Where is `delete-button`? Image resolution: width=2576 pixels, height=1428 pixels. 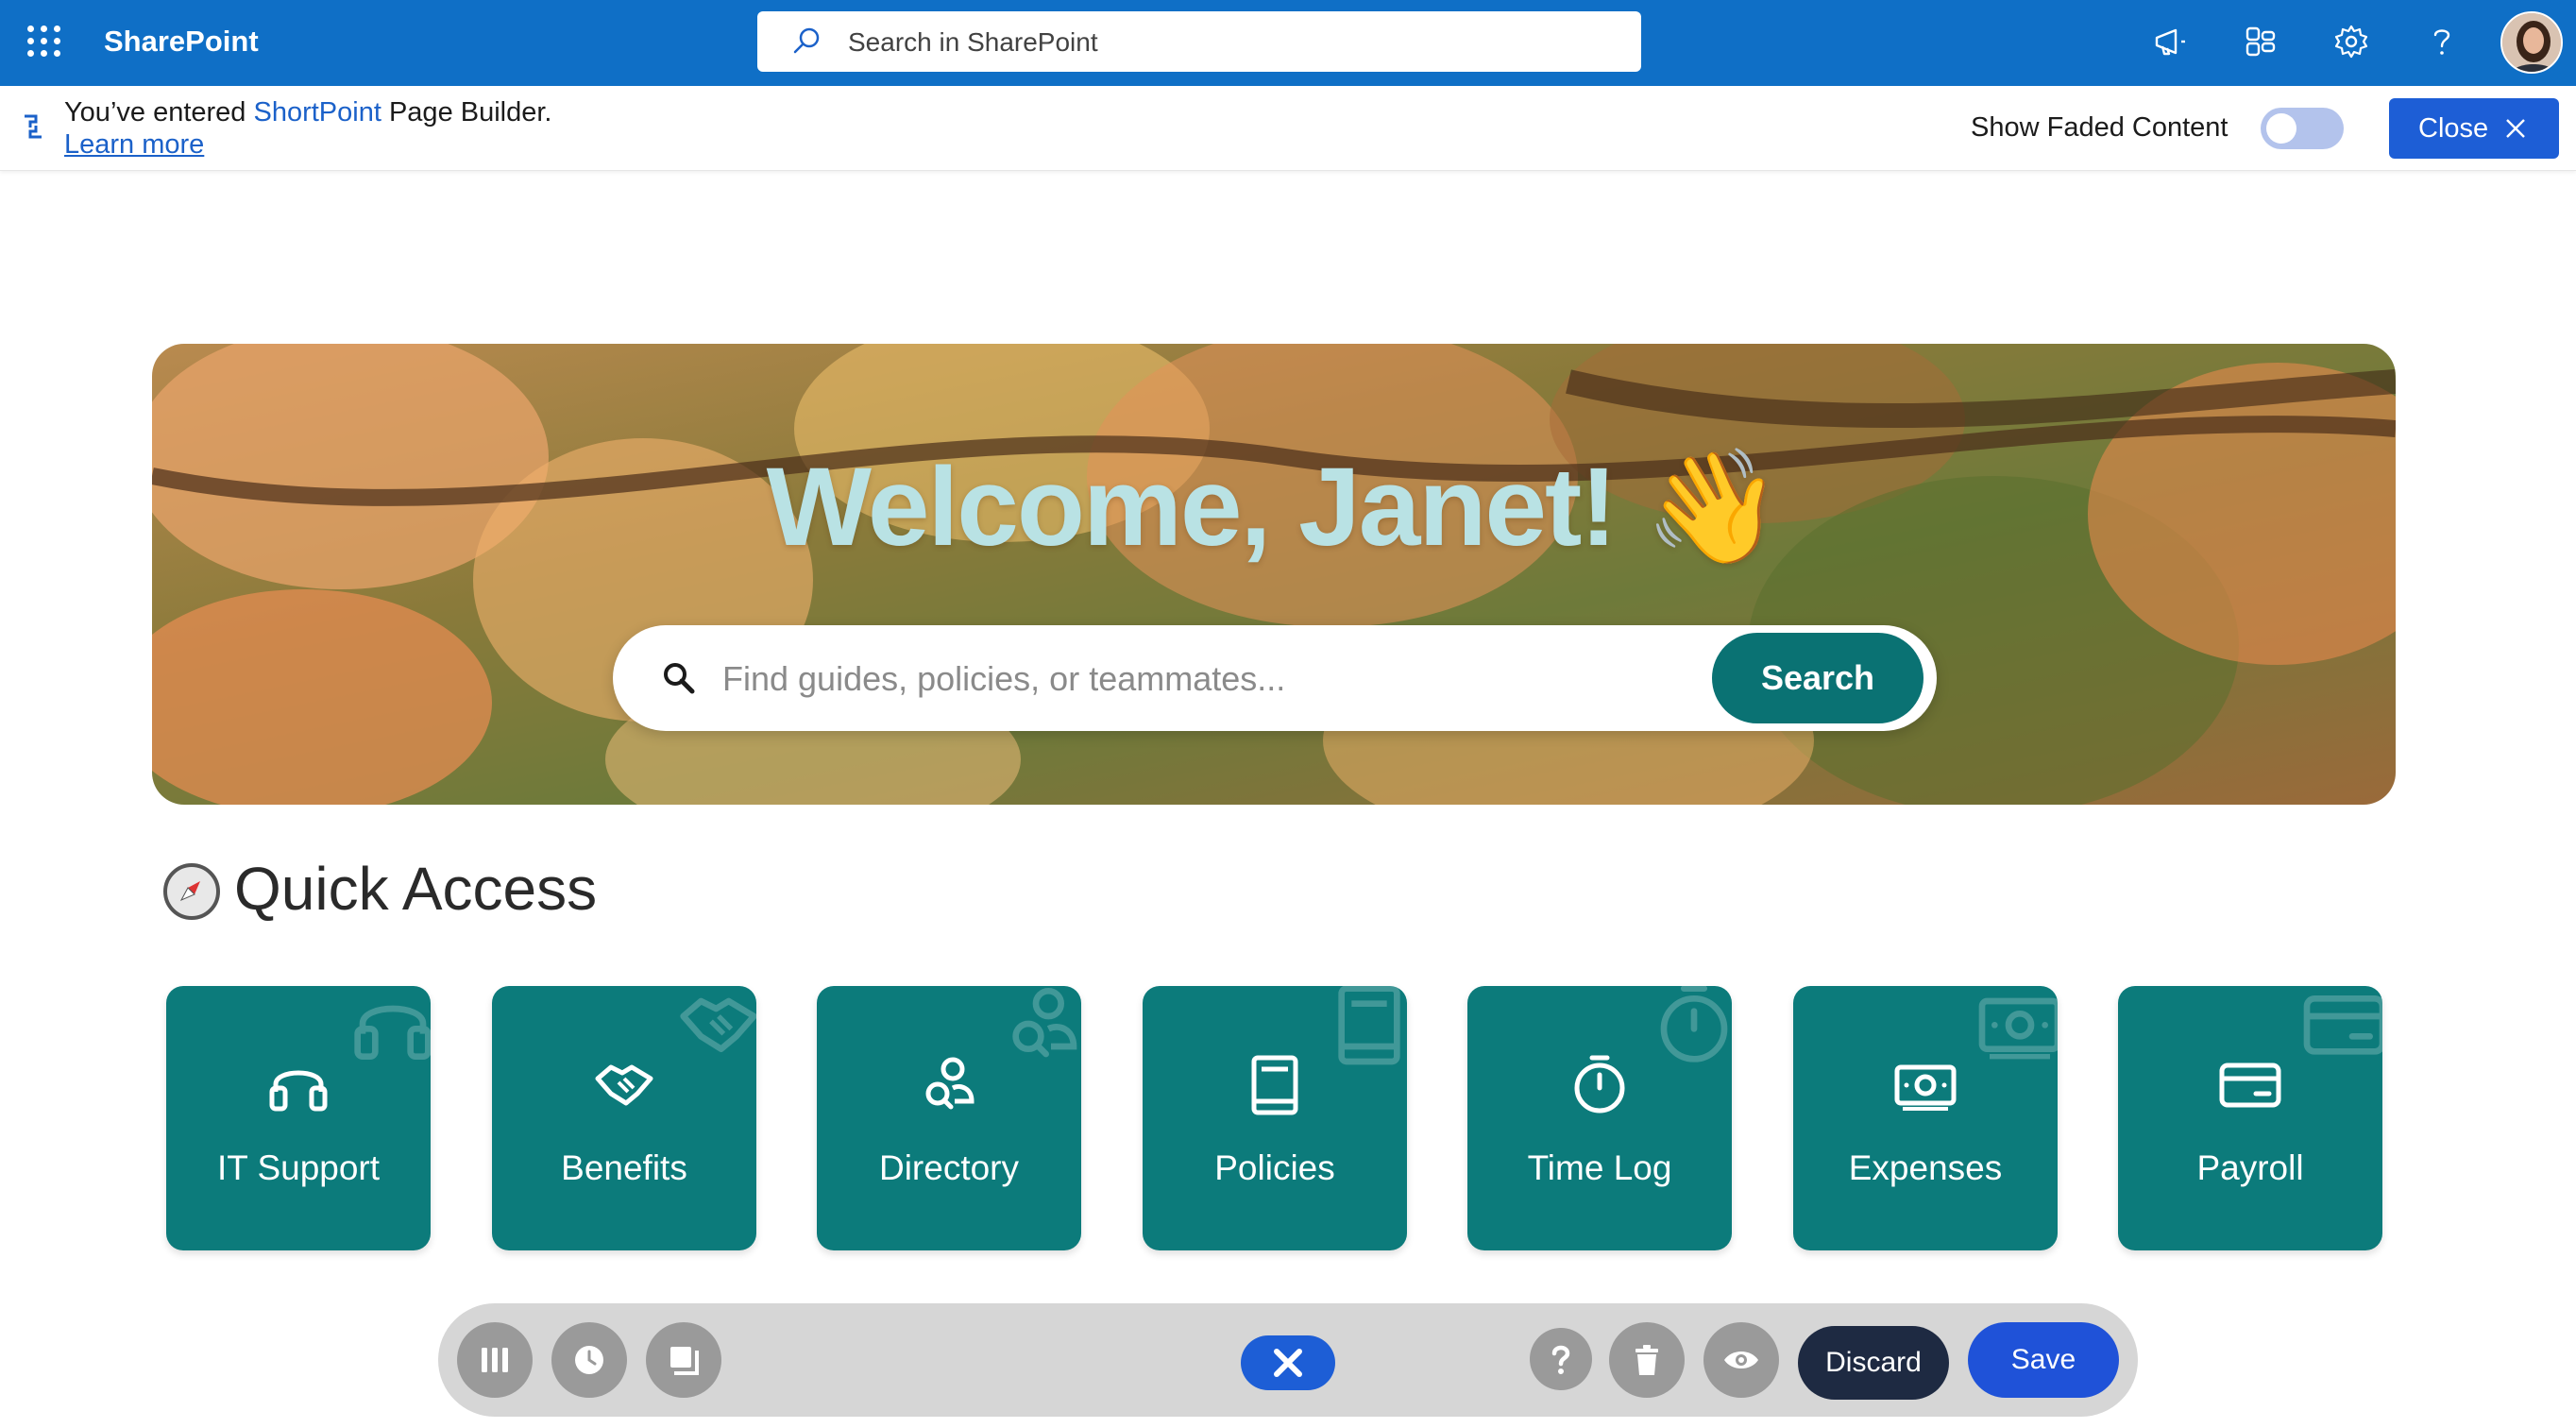
delete-button is located at coordinates (1647, 1360).